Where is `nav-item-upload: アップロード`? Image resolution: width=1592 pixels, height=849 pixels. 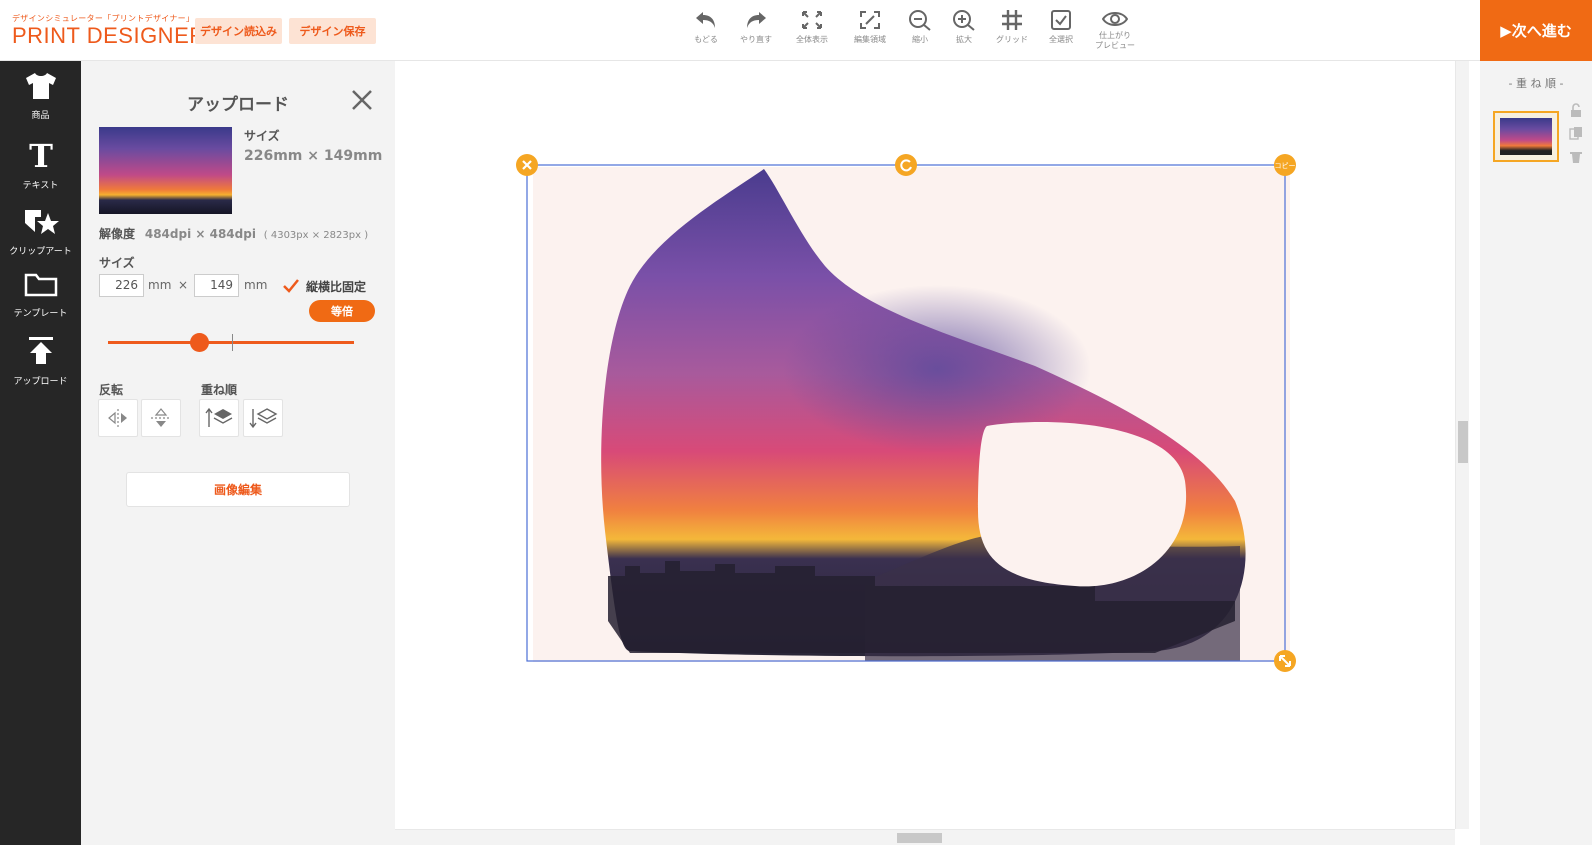 nav-item-upload: アップロード is located at coordinates (40, 361).